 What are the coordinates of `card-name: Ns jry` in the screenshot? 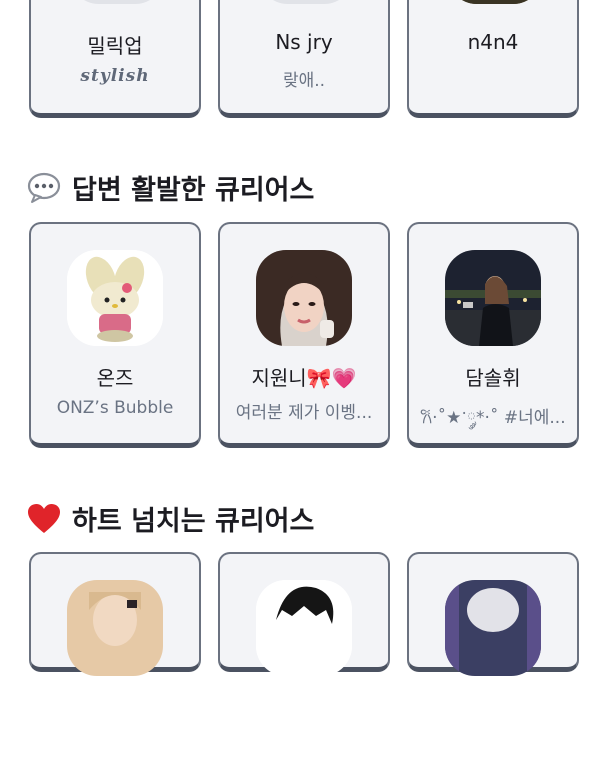 It's located at (304, 42).